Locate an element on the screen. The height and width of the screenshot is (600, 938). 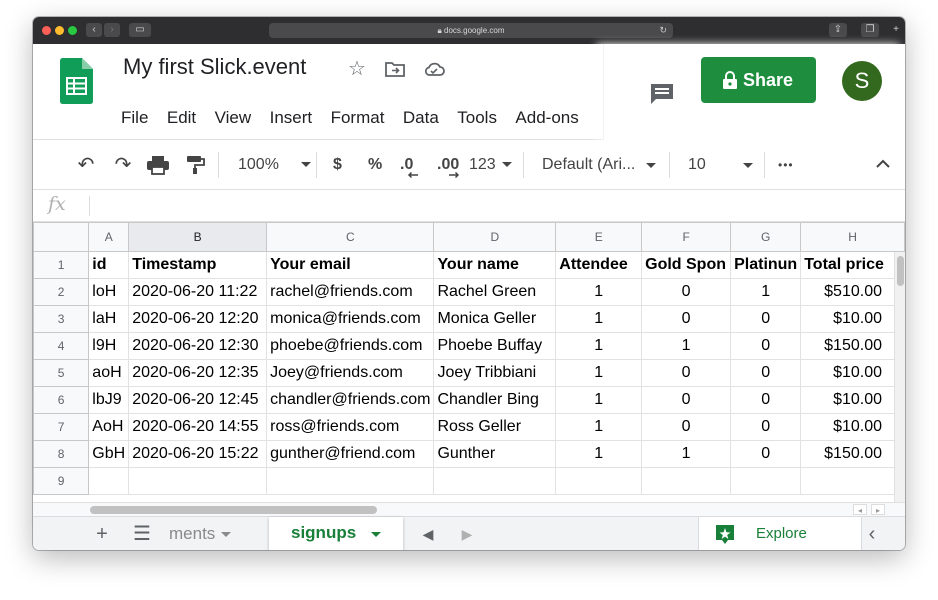
header-cell: Gold Spon is located at coordinates (686, 265).